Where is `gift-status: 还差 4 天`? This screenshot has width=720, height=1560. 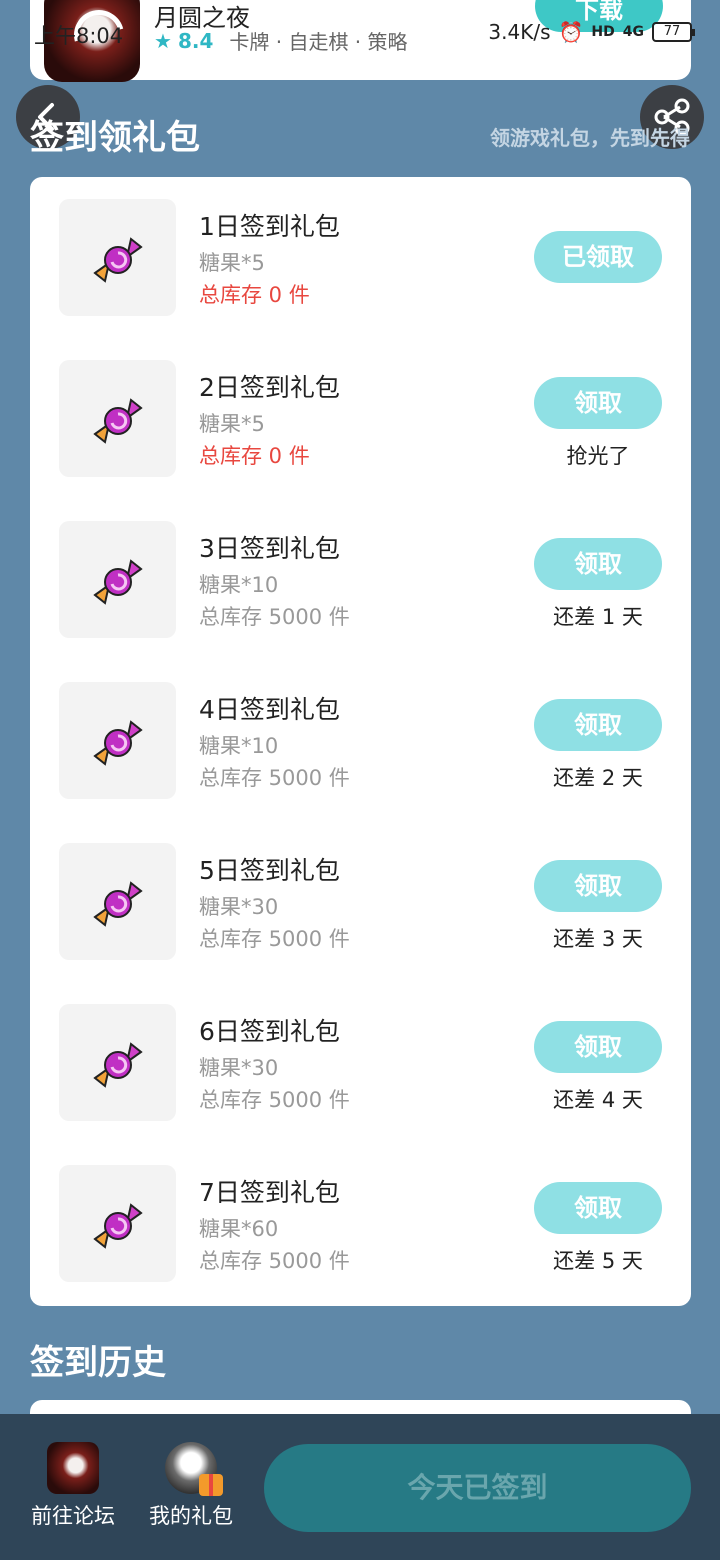
gift-status: 还差 4 天 is located at coordinates (598, 1100).